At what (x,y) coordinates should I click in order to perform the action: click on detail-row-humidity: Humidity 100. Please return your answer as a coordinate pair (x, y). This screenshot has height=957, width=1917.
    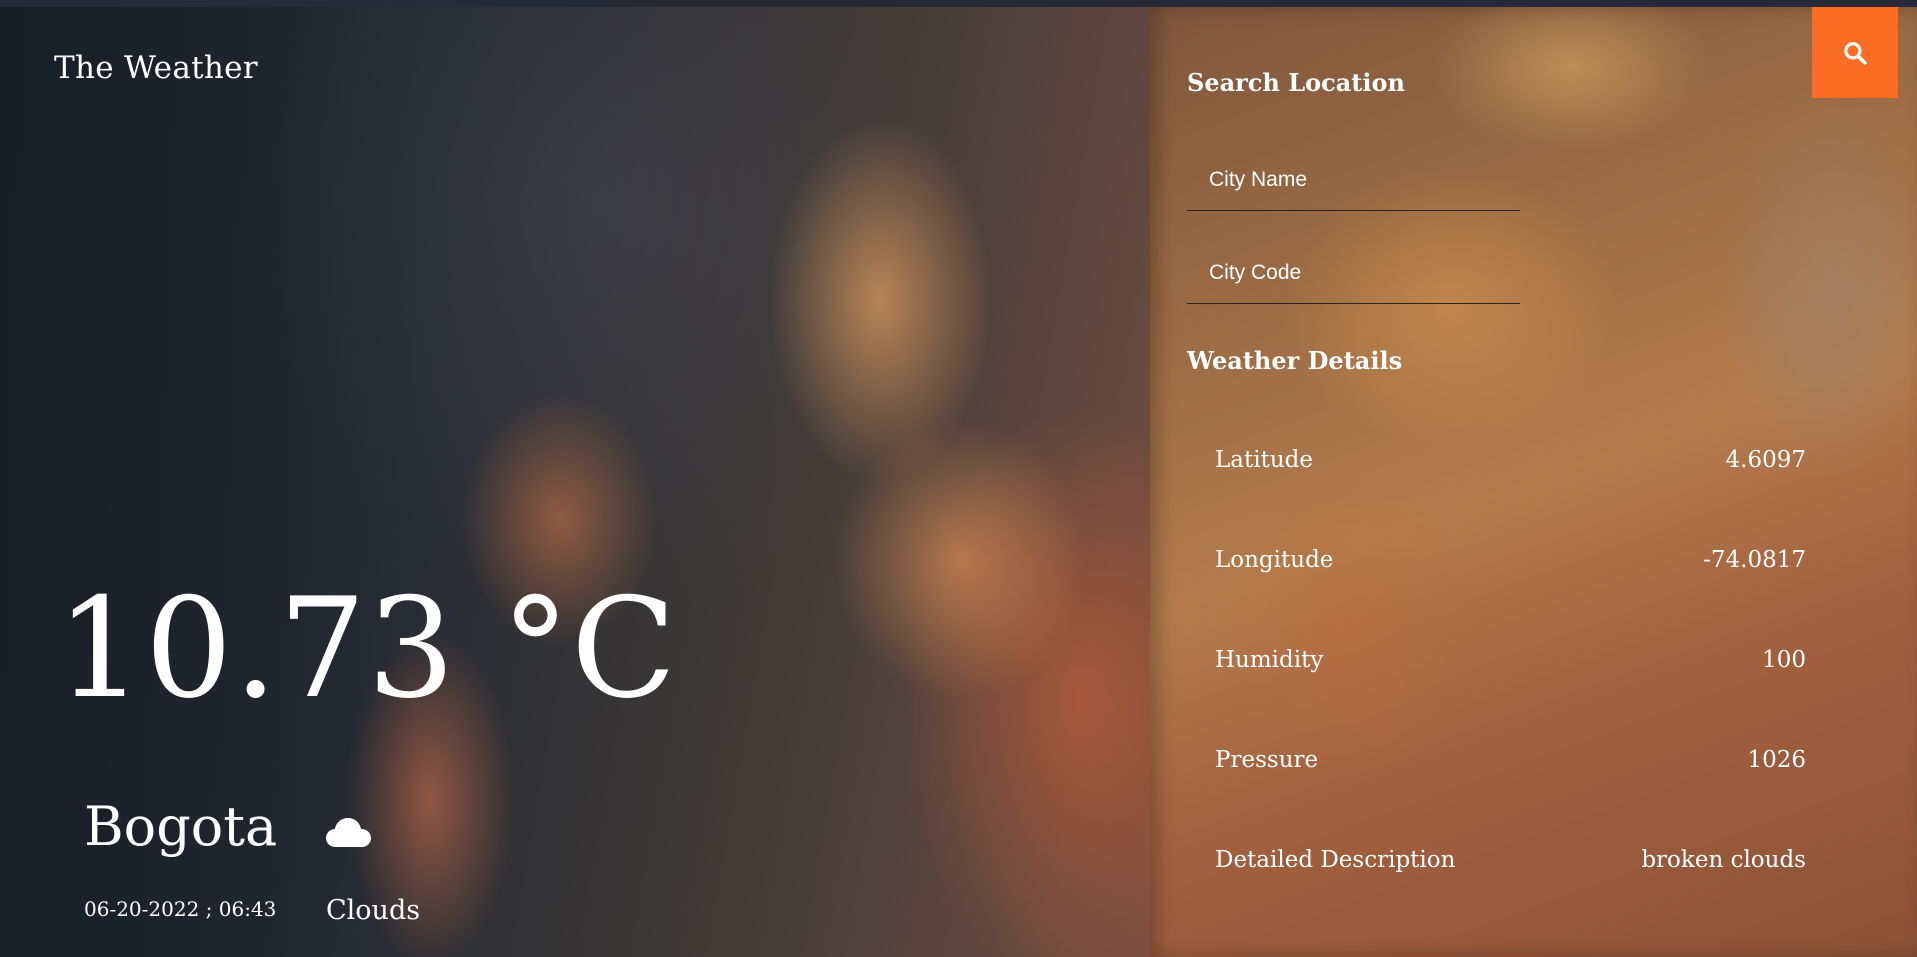
    Looking at the image, I should click on (1510, 660).